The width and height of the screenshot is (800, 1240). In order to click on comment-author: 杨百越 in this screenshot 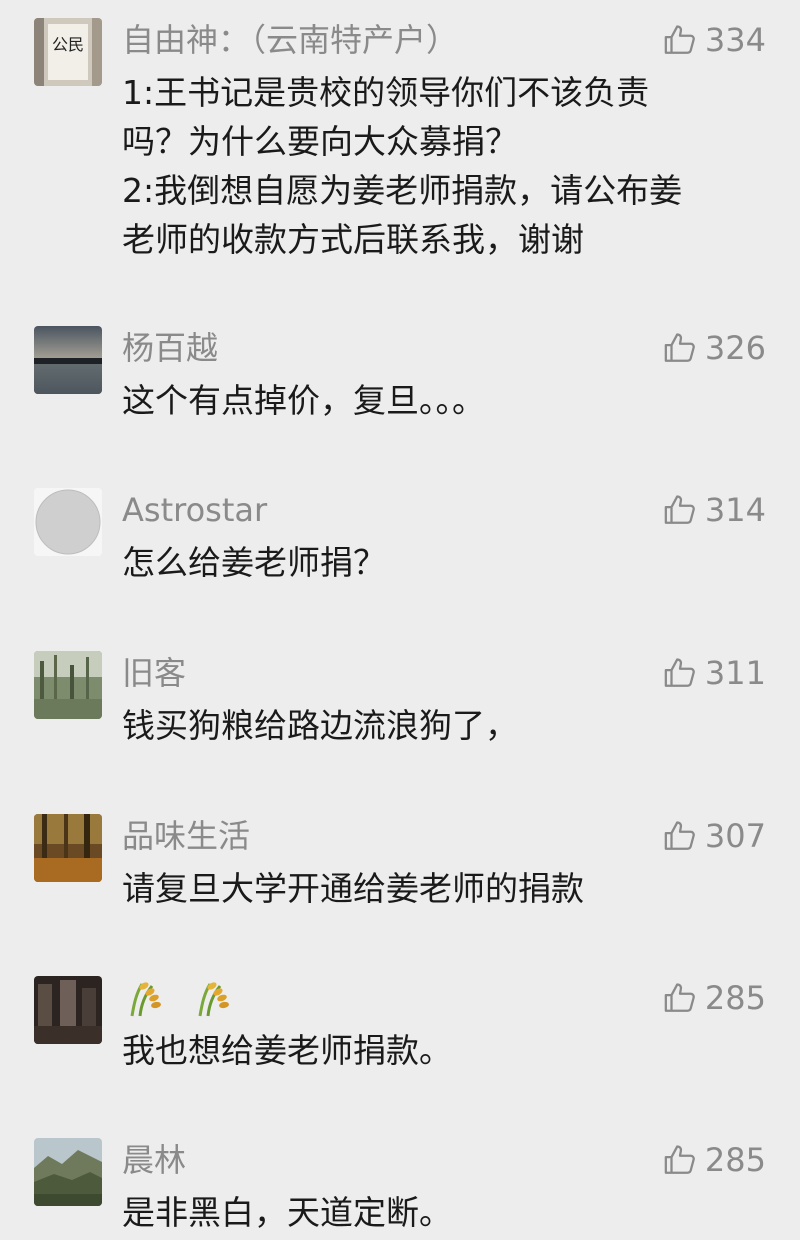, I will do `click(170, 348)`.